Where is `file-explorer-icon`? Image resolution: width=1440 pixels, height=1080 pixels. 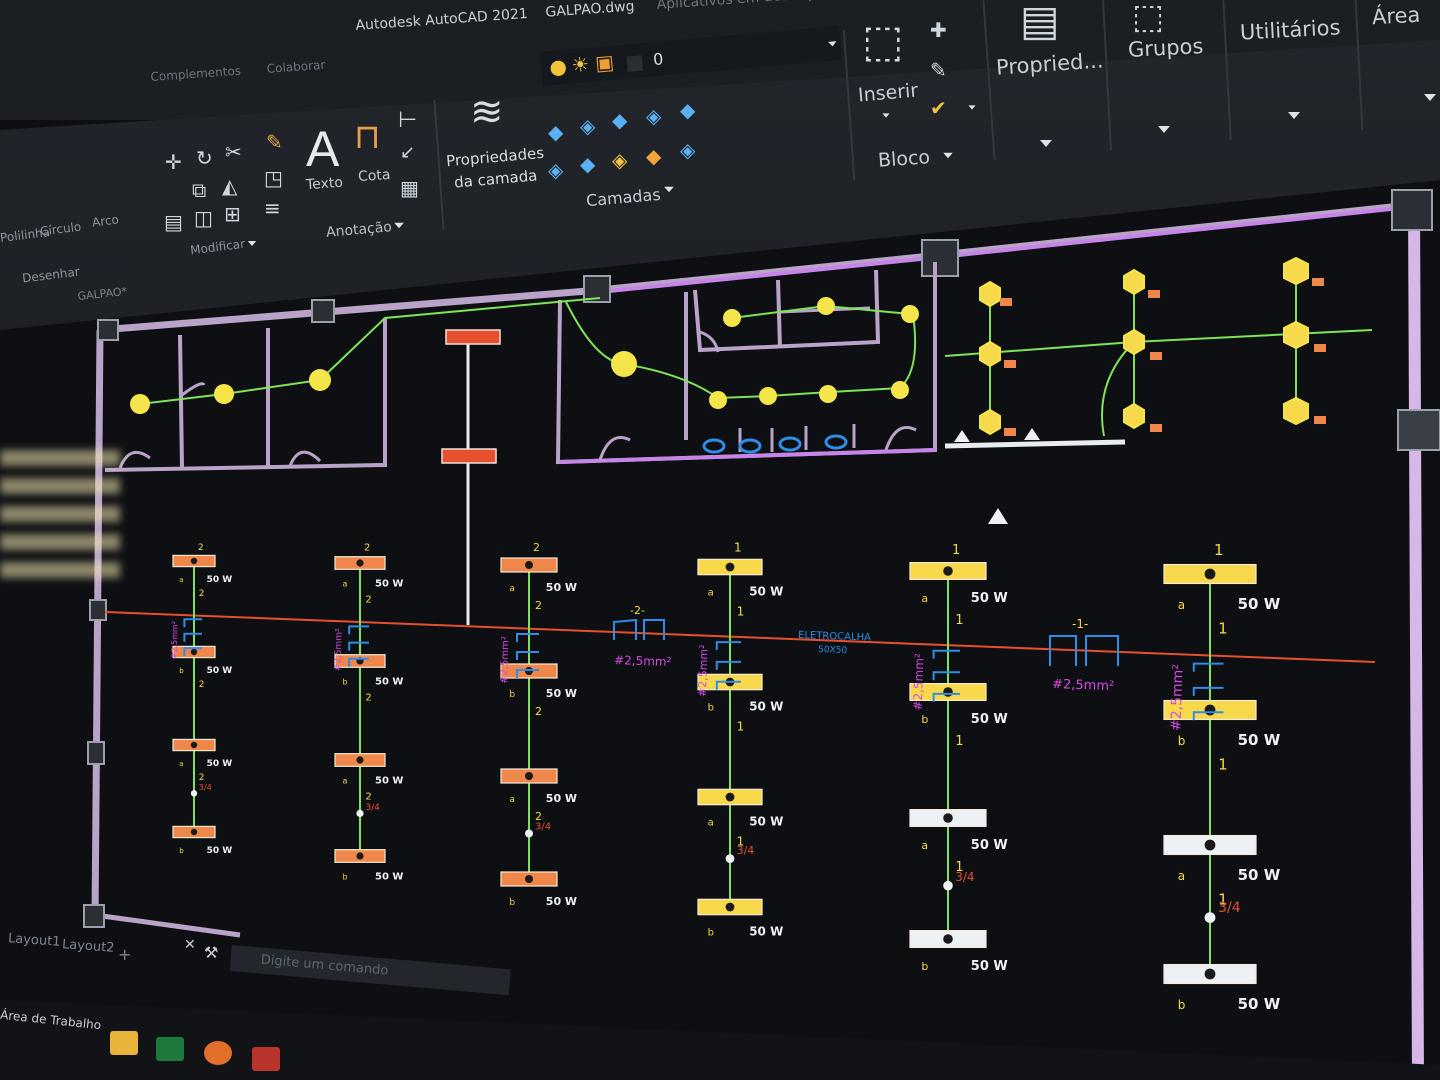
file-explorer-icon is located at coordinates (124, 1043).